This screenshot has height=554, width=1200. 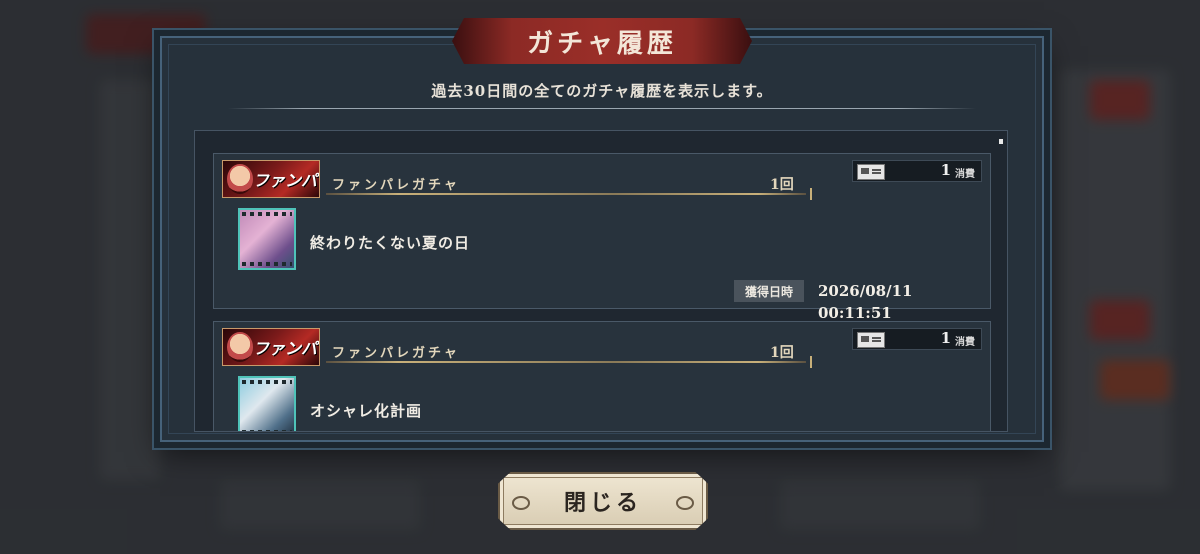 I want to click on history-entry: ファンパレ ファンパレガチャ 1回 1 消費 オシャレ化計画, so click(x=602, y=376).